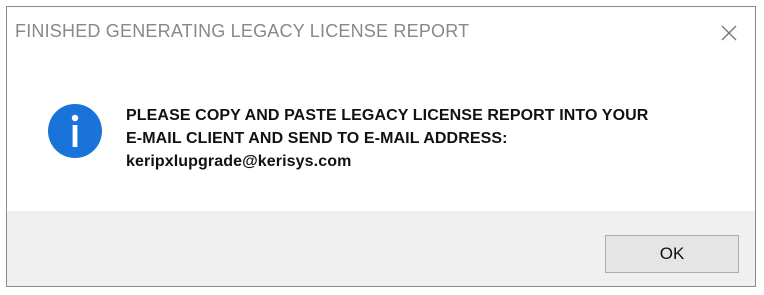  I want to click on close-icon, so click(729, 33).